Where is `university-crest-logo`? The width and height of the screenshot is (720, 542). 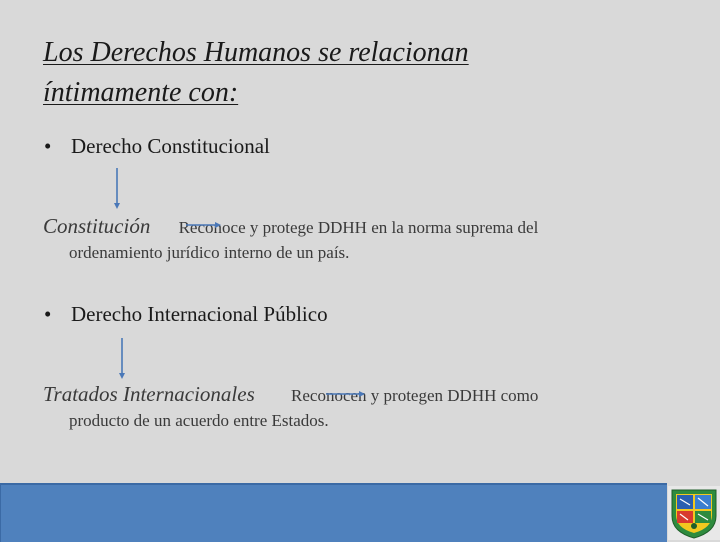
university-crest-logo is located at coordinates (694, 513).